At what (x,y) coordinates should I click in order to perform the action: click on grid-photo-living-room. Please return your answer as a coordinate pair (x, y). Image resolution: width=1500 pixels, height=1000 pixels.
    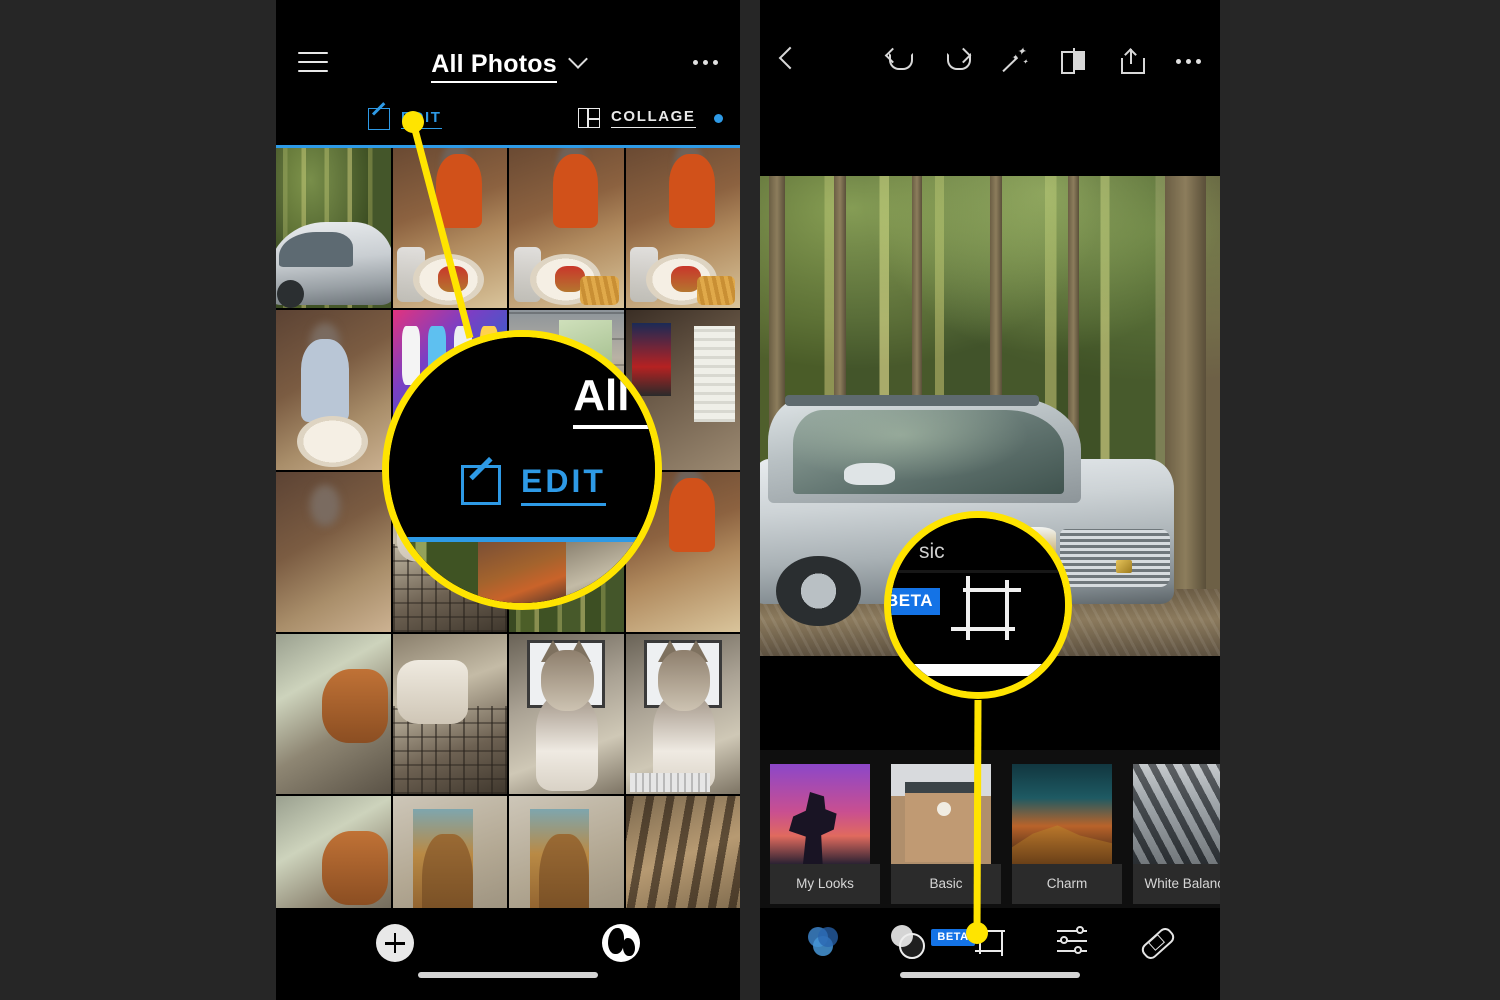
    Looking at the image, I should click on (333, 390).